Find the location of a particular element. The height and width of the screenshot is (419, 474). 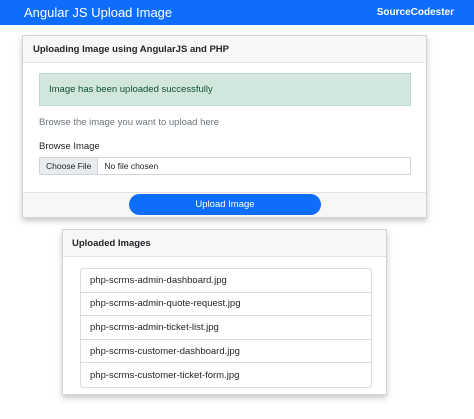

no-file-text: No file chosen is located at coordinates (131, 166).